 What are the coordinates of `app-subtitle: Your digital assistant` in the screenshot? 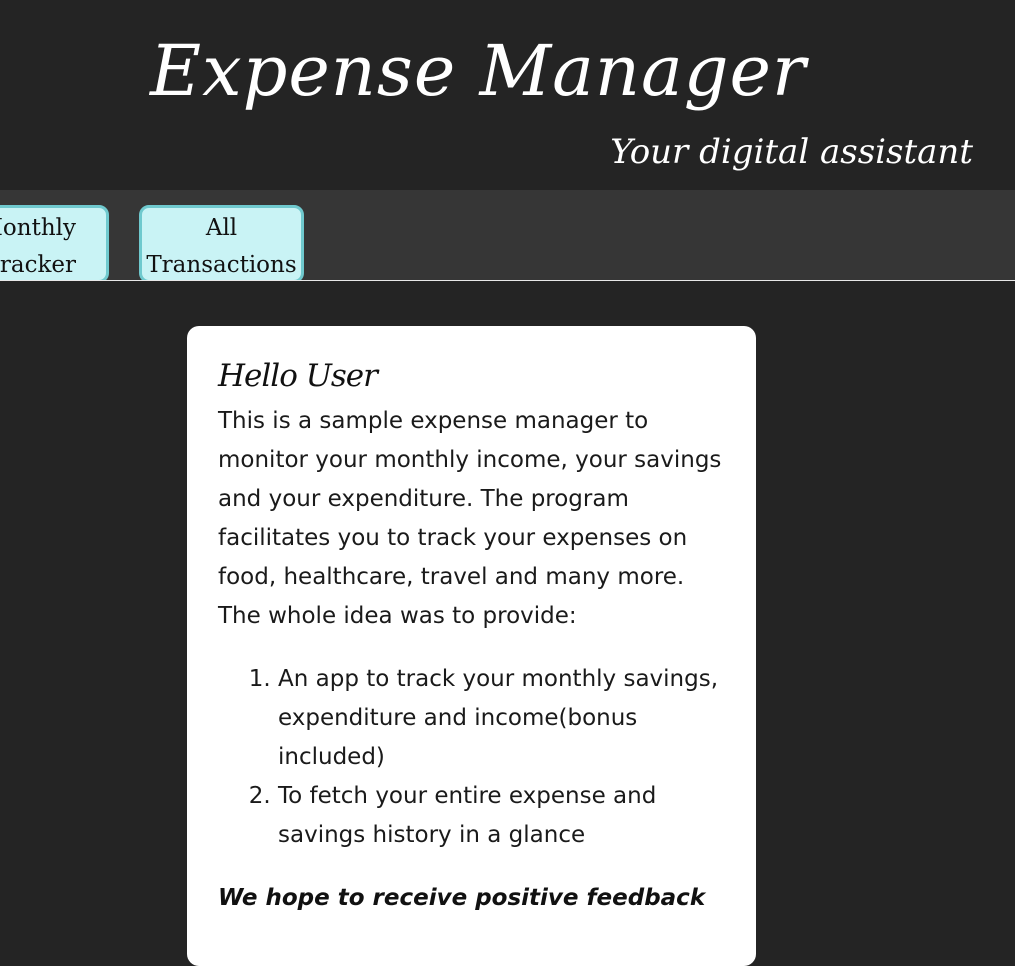 It's located at (791, 152).